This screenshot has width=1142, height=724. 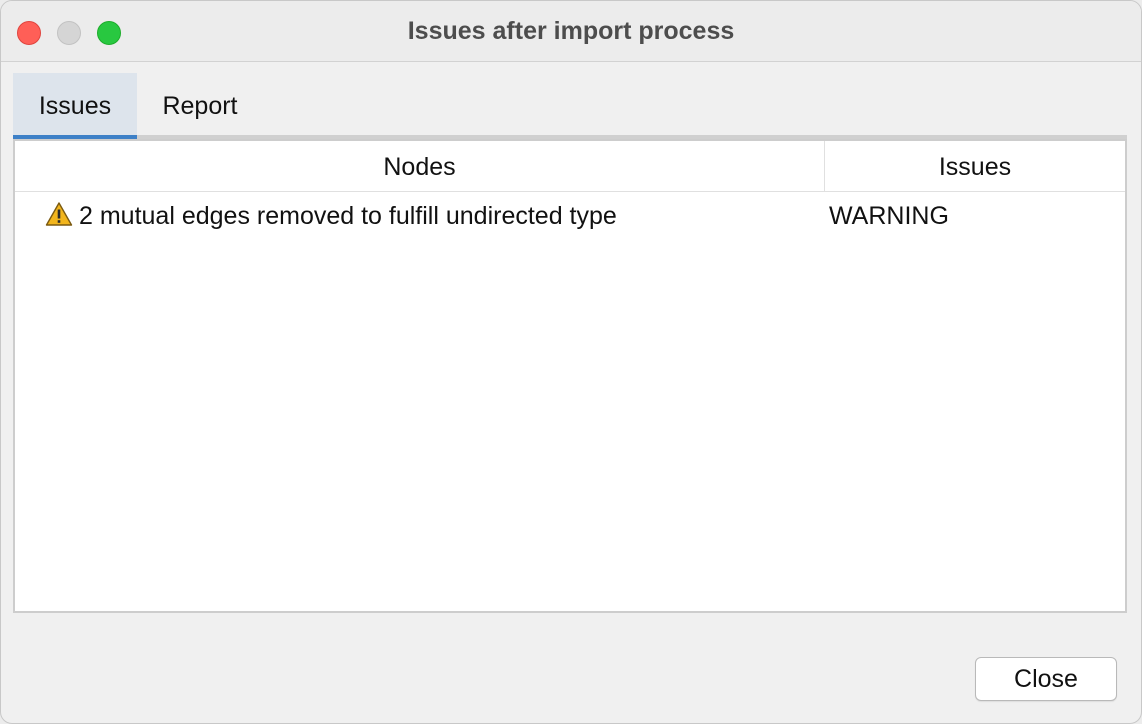 What do you see at coordinates (889, 216) in the screenshot?
I see `issue-cell: WARNING` at bounding box center [889, 216].